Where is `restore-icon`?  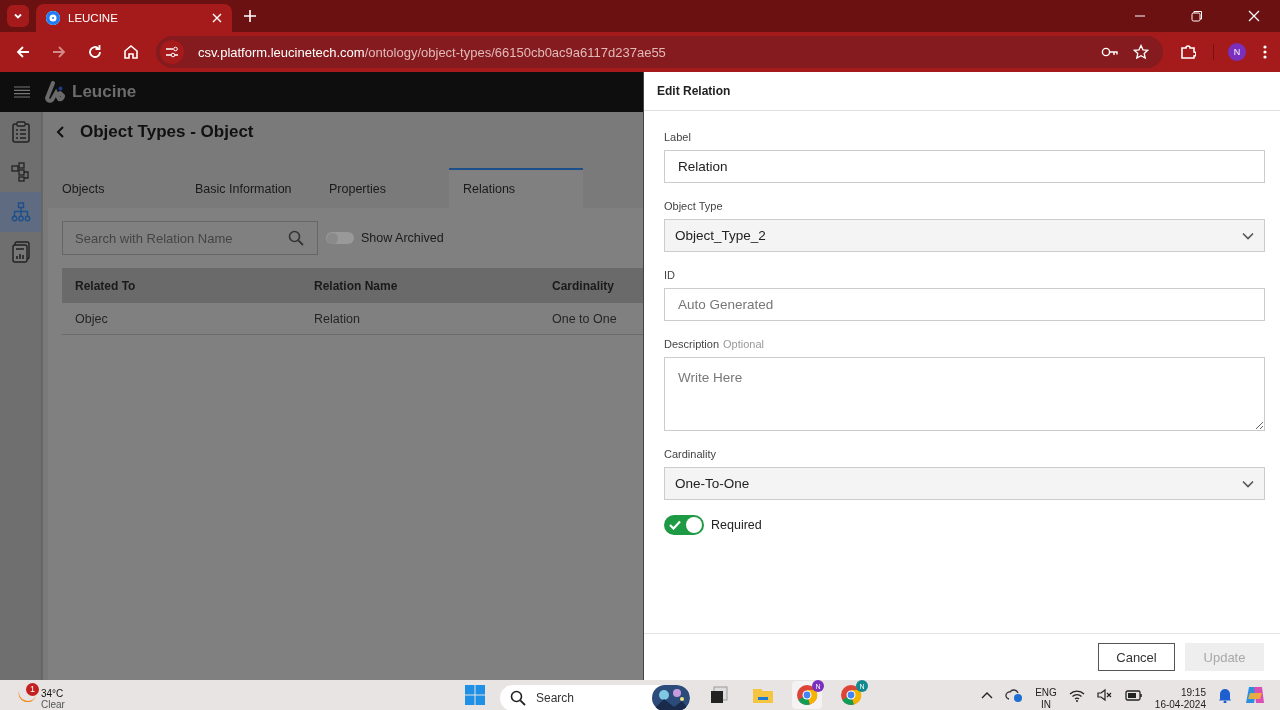
restore-icon is located at coordinates (1197, 16).